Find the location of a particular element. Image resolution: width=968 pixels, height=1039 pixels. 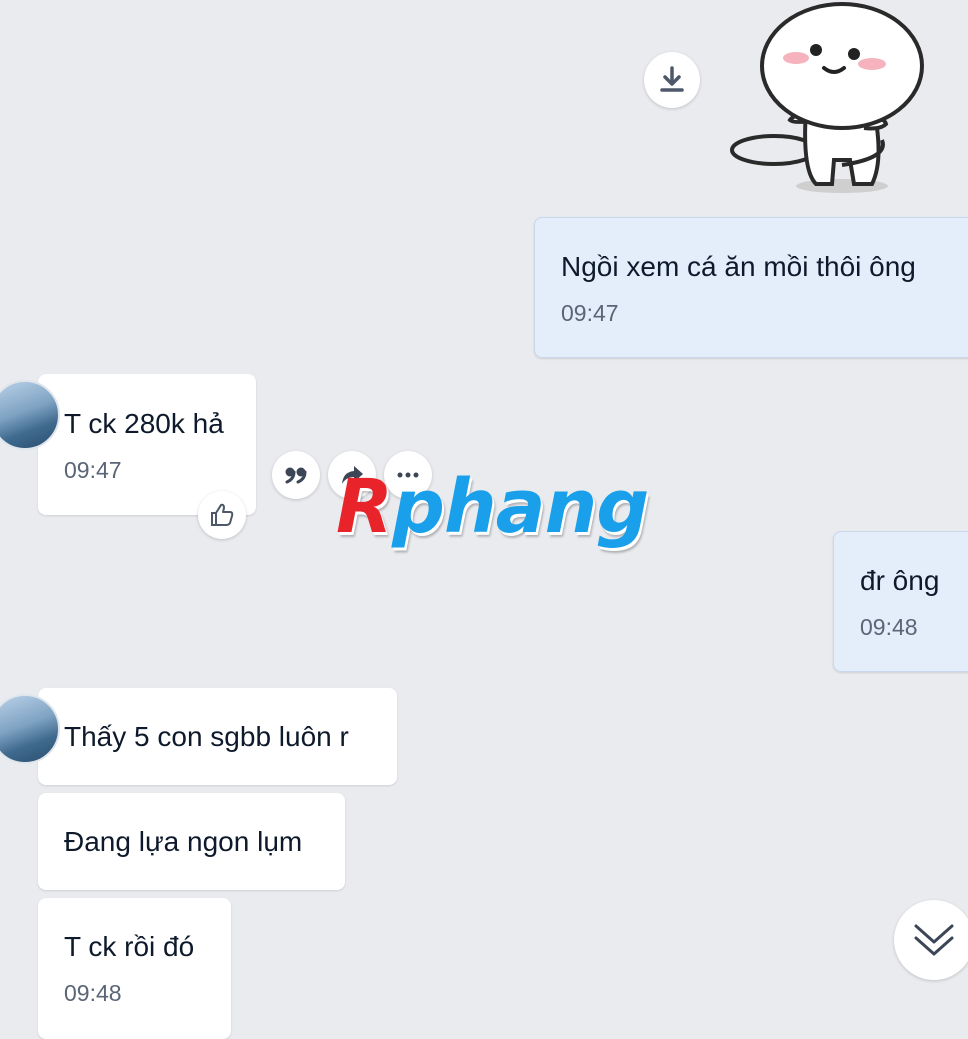

quote-icon is located at coordinates (296, 475).